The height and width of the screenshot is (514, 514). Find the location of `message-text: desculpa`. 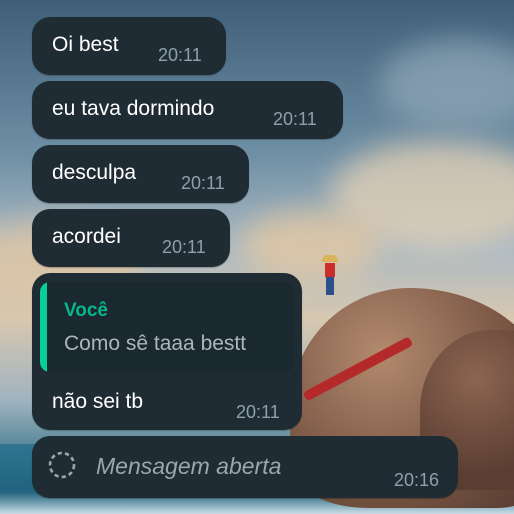

message-text: desculpa is located at coordinates (94, 172).